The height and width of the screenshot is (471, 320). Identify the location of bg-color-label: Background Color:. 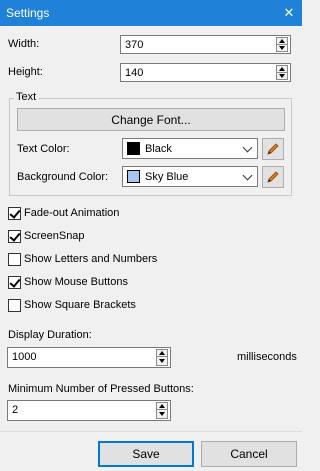
(63, 177).